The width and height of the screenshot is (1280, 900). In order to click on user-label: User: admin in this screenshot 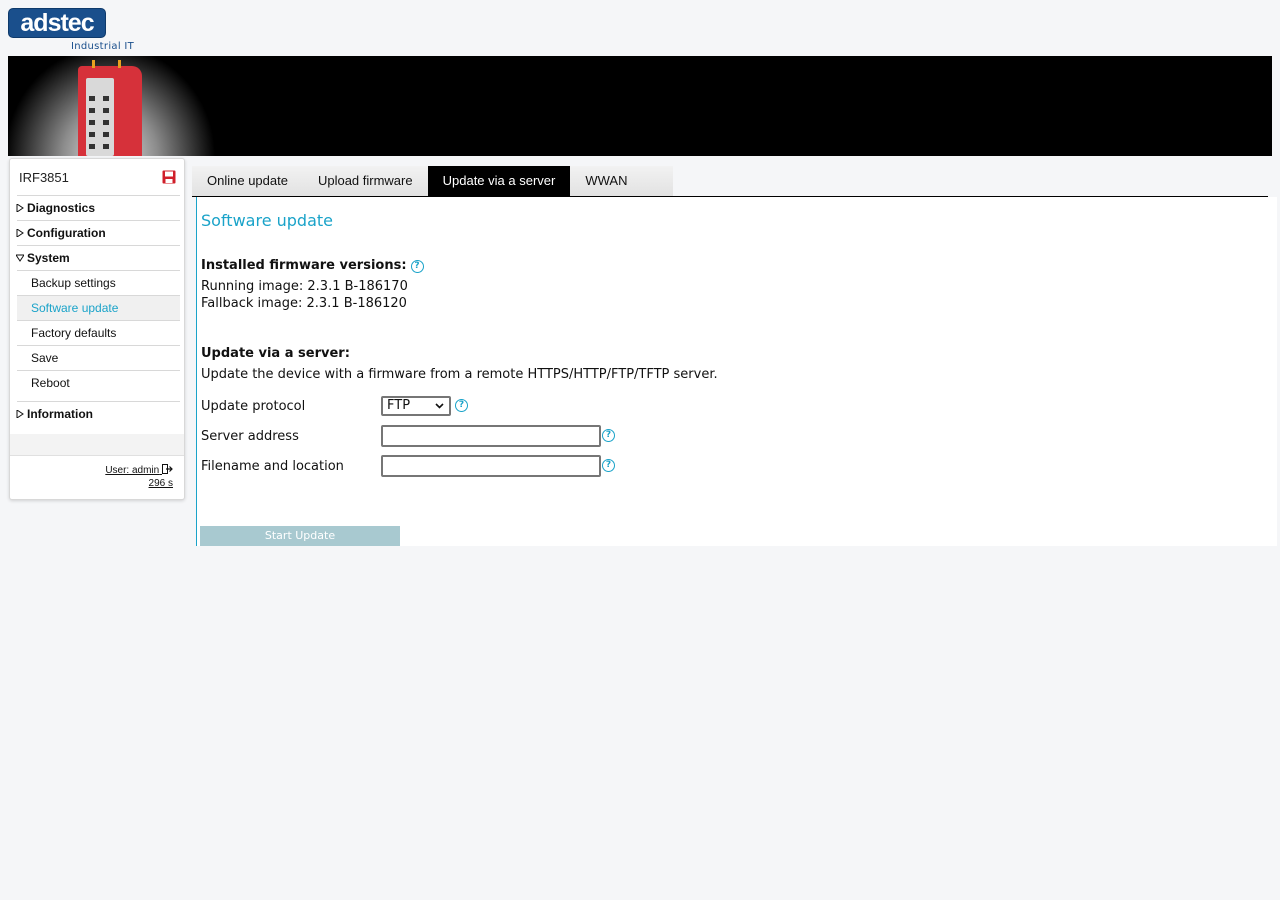, I will do `click(132, 470)`.